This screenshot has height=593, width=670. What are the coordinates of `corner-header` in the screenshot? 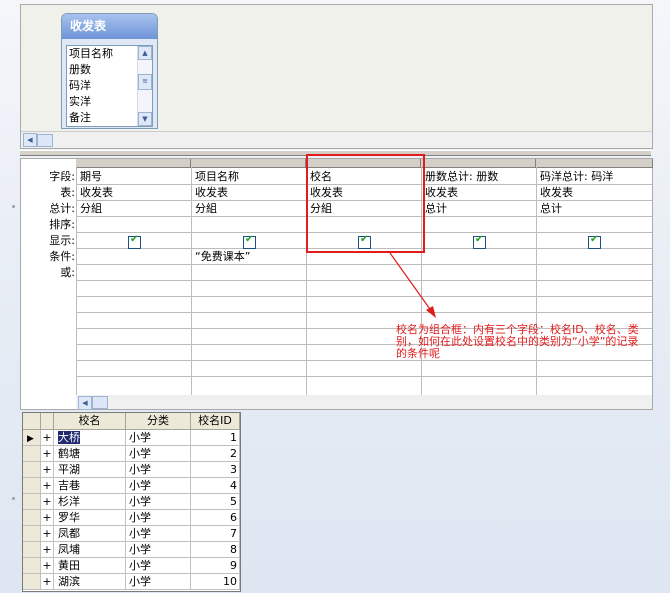 It's located at (32, 421).